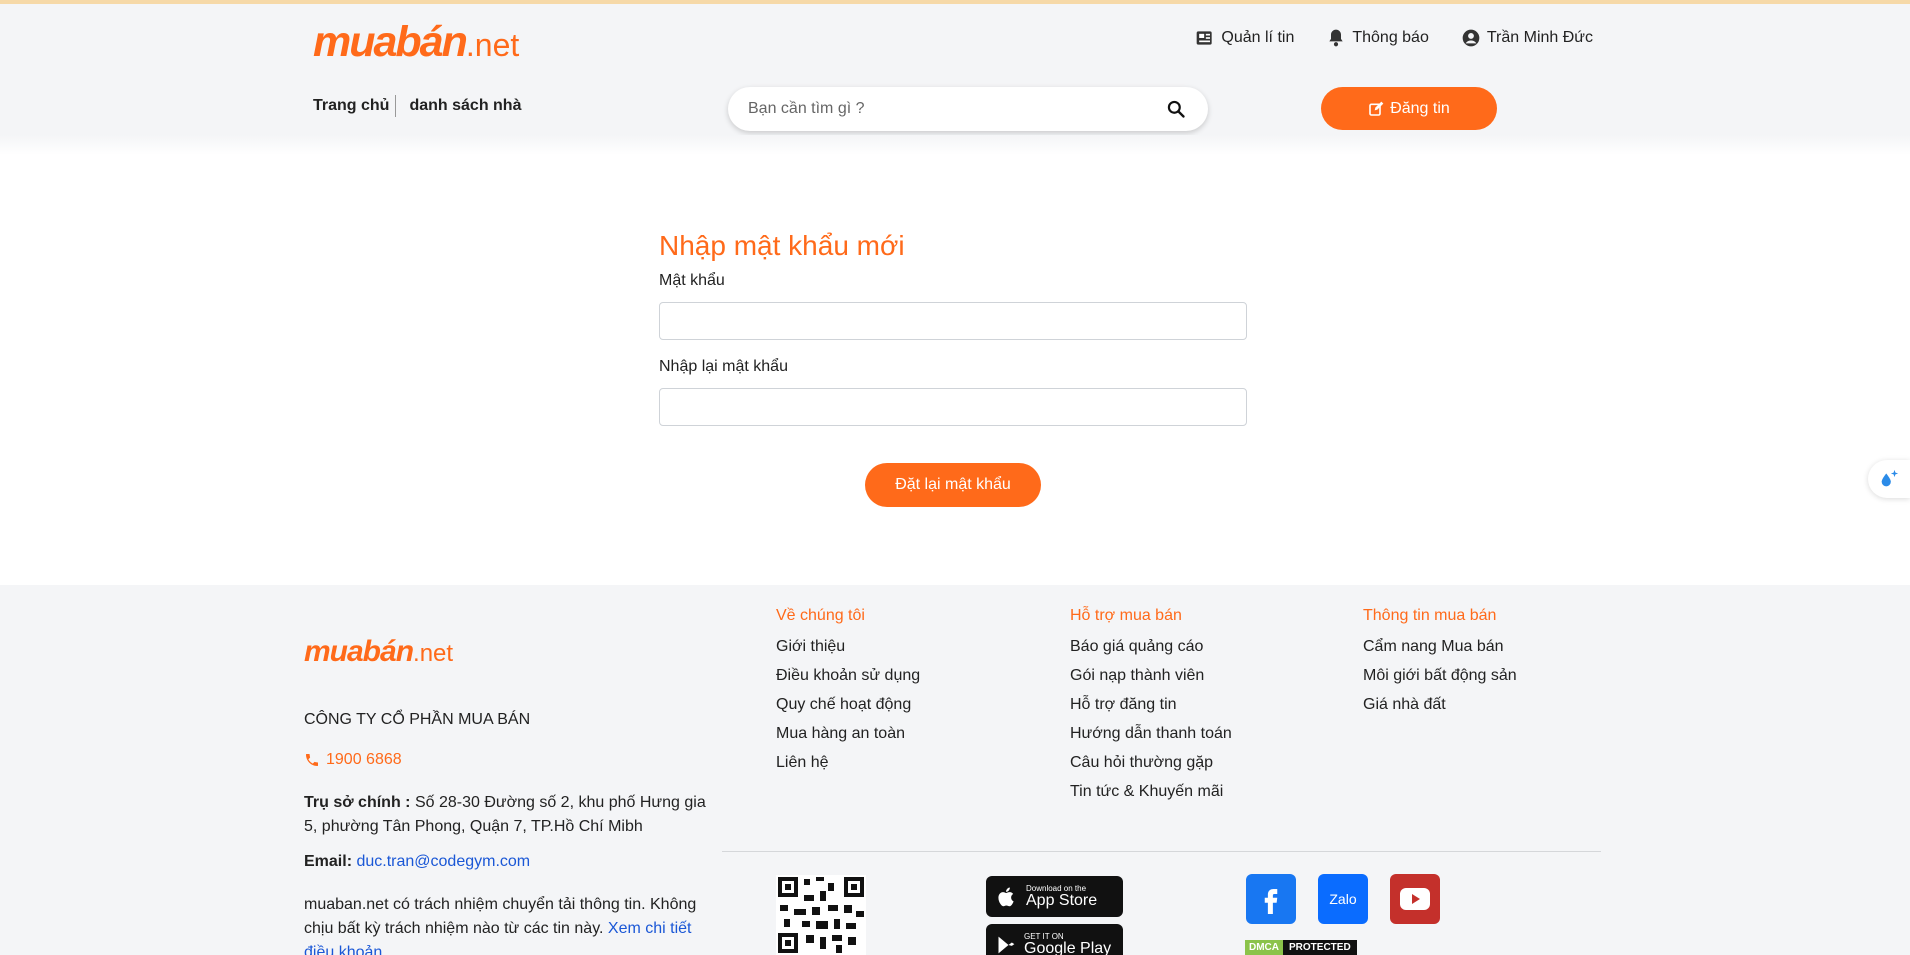  What do you see at coordinates (1320, 947) in the screenshot?
I see `dmca-protected-label: PROTECTED` at bounding box center [1320, 947].